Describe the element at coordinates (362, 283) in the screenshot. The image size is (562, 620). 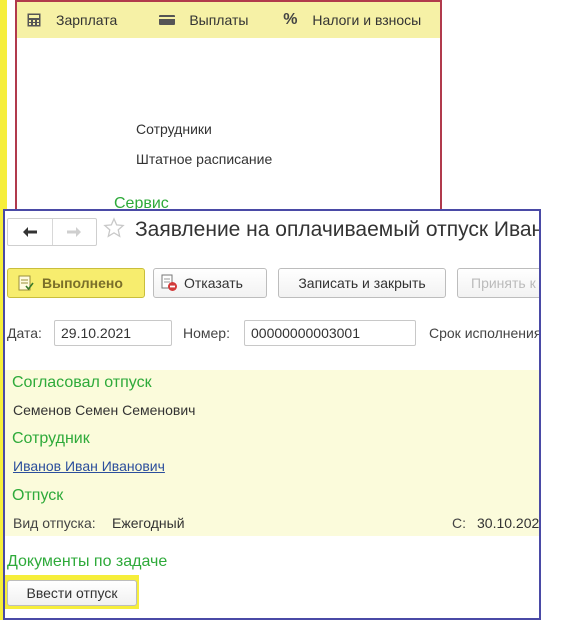
I see `save-and-close-button: Записать и закрыть` at that location.